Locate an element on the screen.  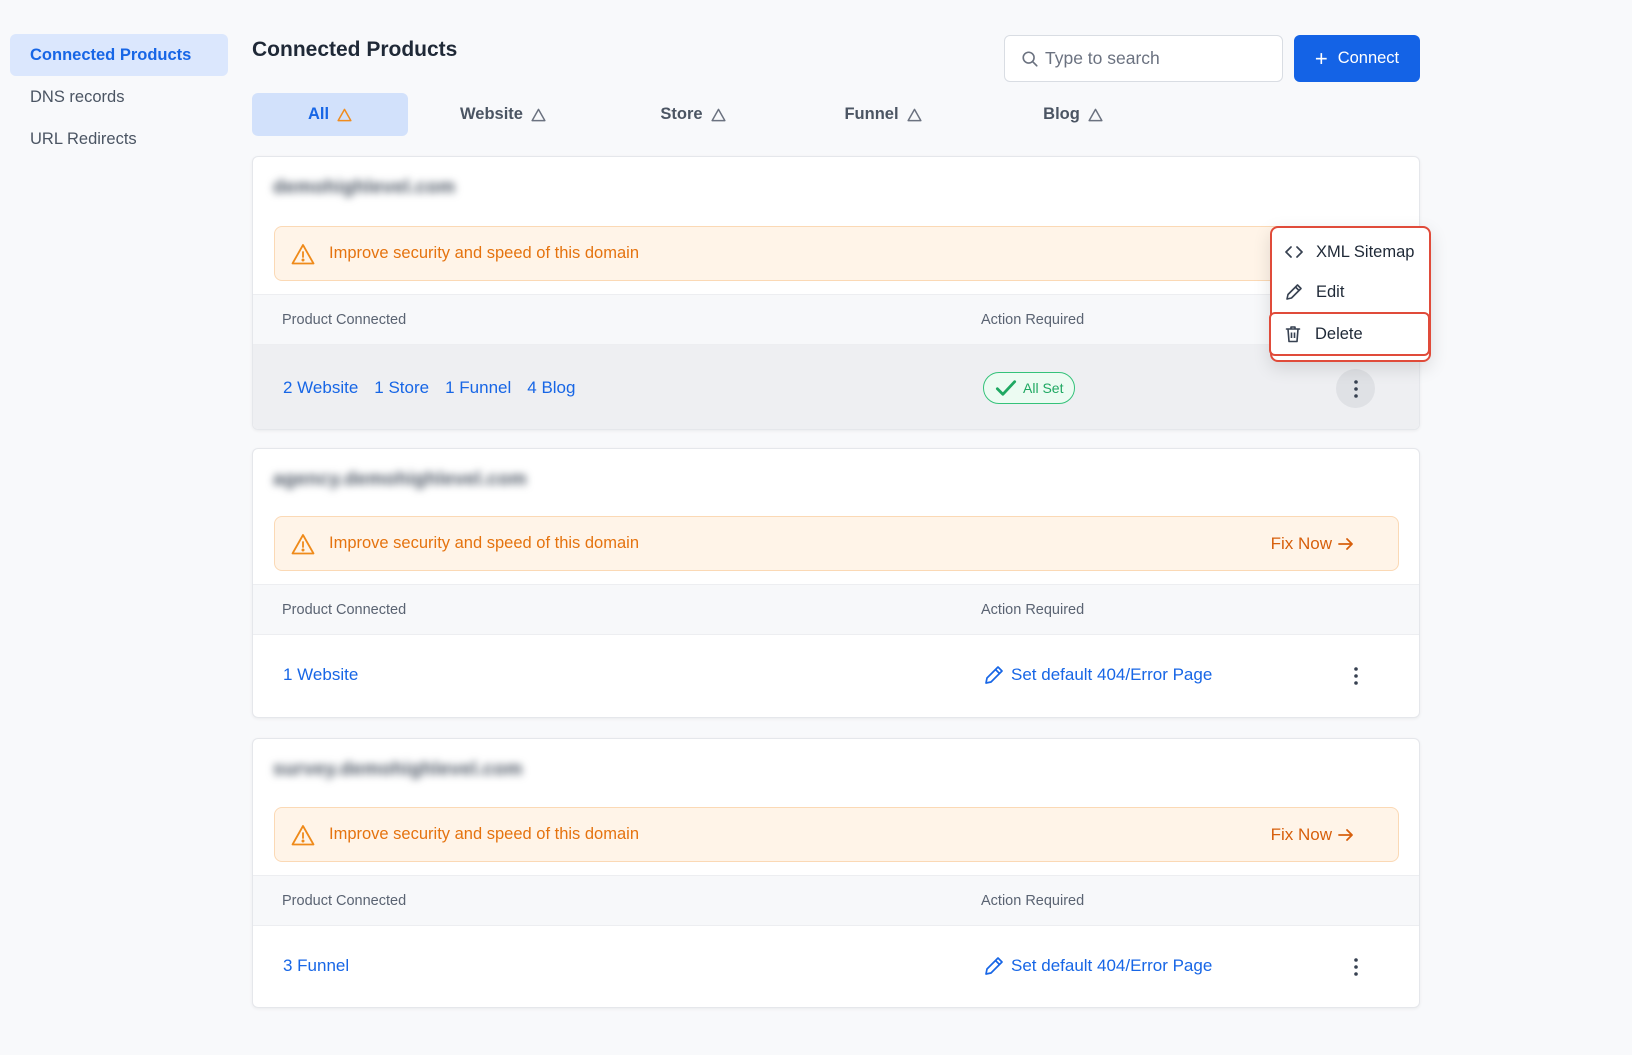
product-link-blog: 4 Blog is located at coordinates (551, 387).